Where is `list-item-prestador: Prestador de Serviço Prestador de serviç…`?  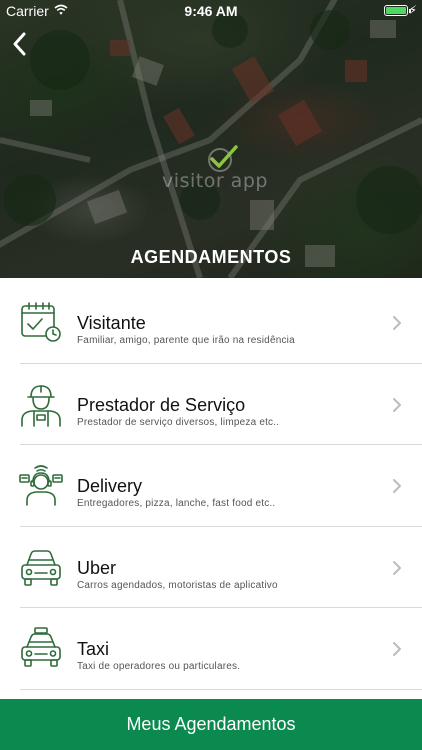
list-item-prestador: Prestador de Serviço Prestador de serviç… is located at coordinates (211, 405).